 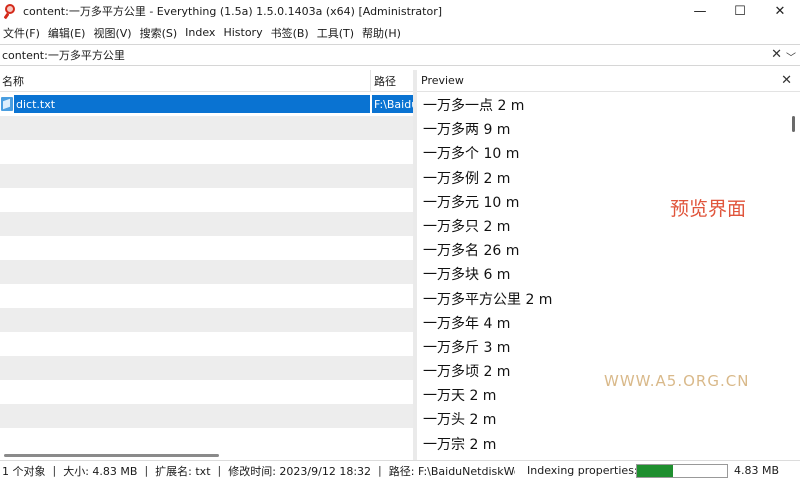 What do you see at coordinates (467, 347) in the screenshot?
I see `preview-line: 一万多斤 3 m` at bounding box center [467, 347].